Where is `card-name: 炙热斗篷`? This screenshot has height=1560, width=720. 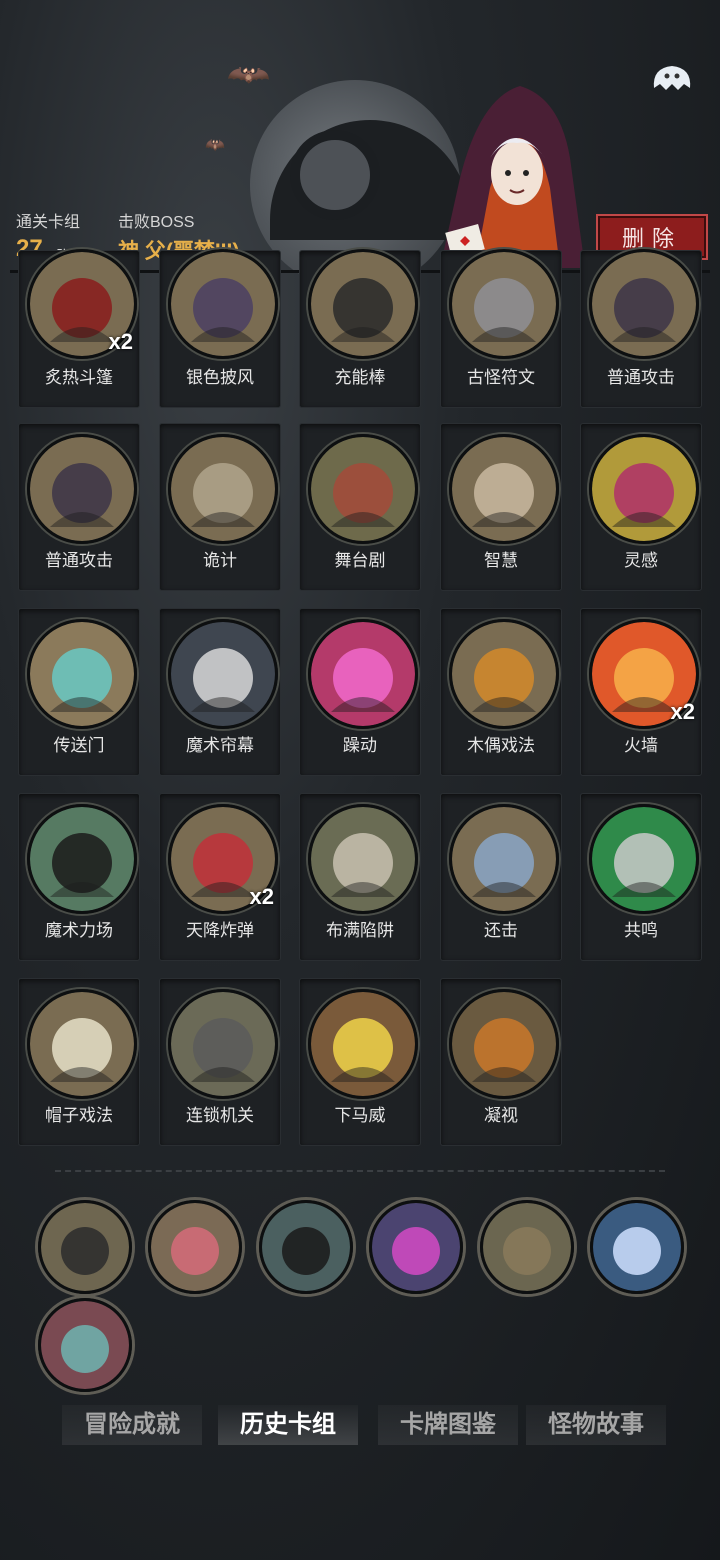
card-name: 炙热斗篷 is located at coordinates (79, 377).